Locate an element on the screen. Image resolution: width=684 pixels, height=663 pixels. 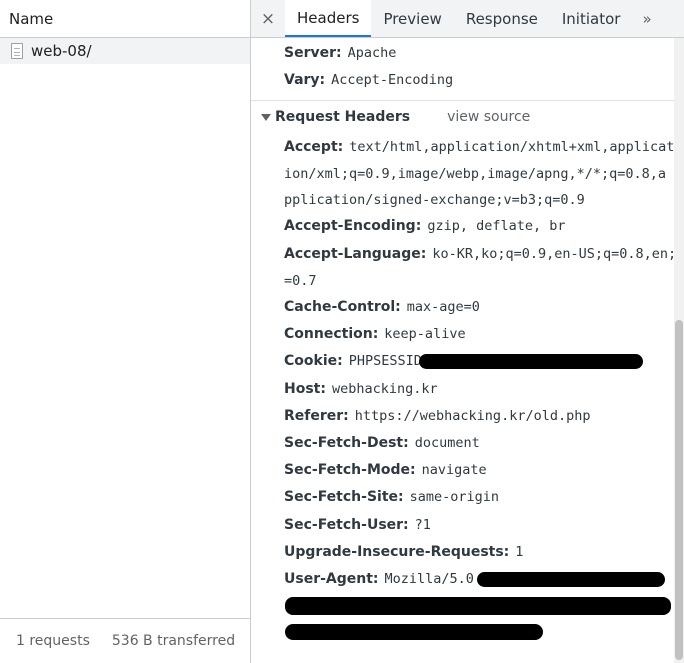
request-header-row: Connection: keep-alive is located at coordinates (375, 334).